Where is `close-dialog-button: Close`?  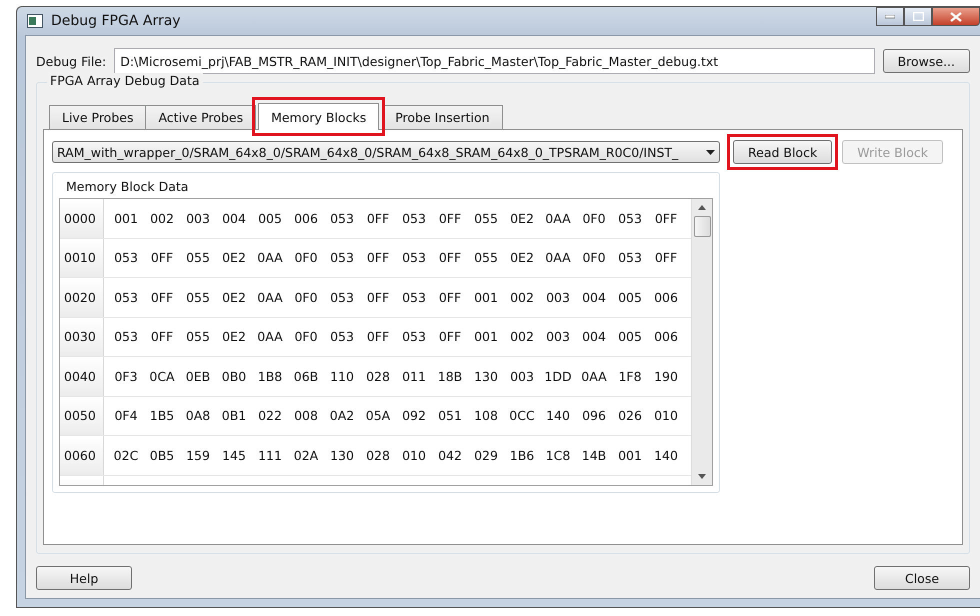 close-dialog-button: Close is located at coordinates (922, 578).